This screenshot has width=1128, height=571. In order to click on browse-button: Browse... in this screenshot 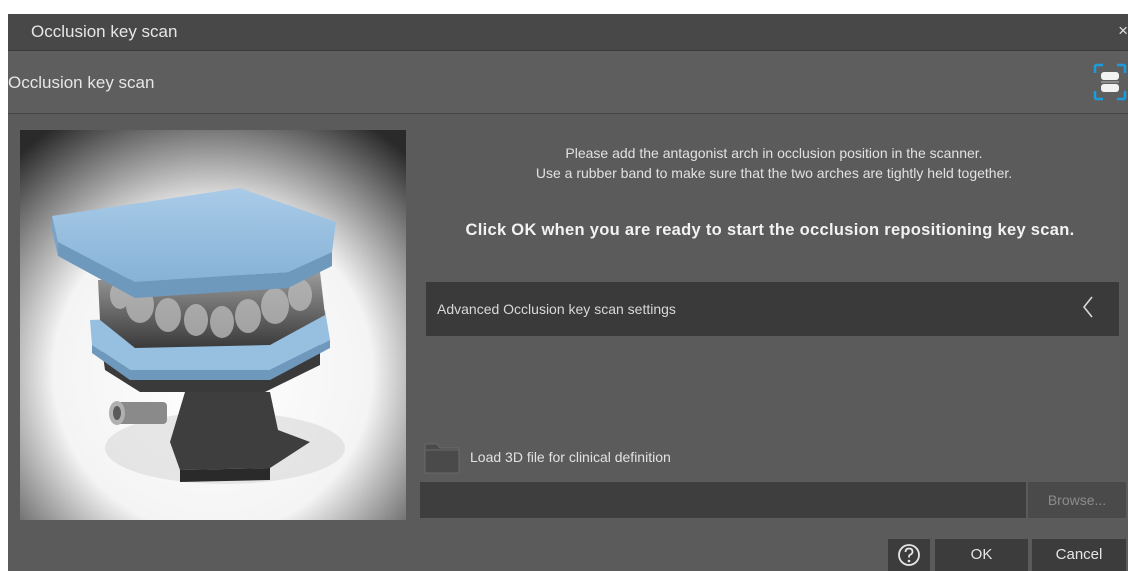, I will do `click(1077, 500)`.